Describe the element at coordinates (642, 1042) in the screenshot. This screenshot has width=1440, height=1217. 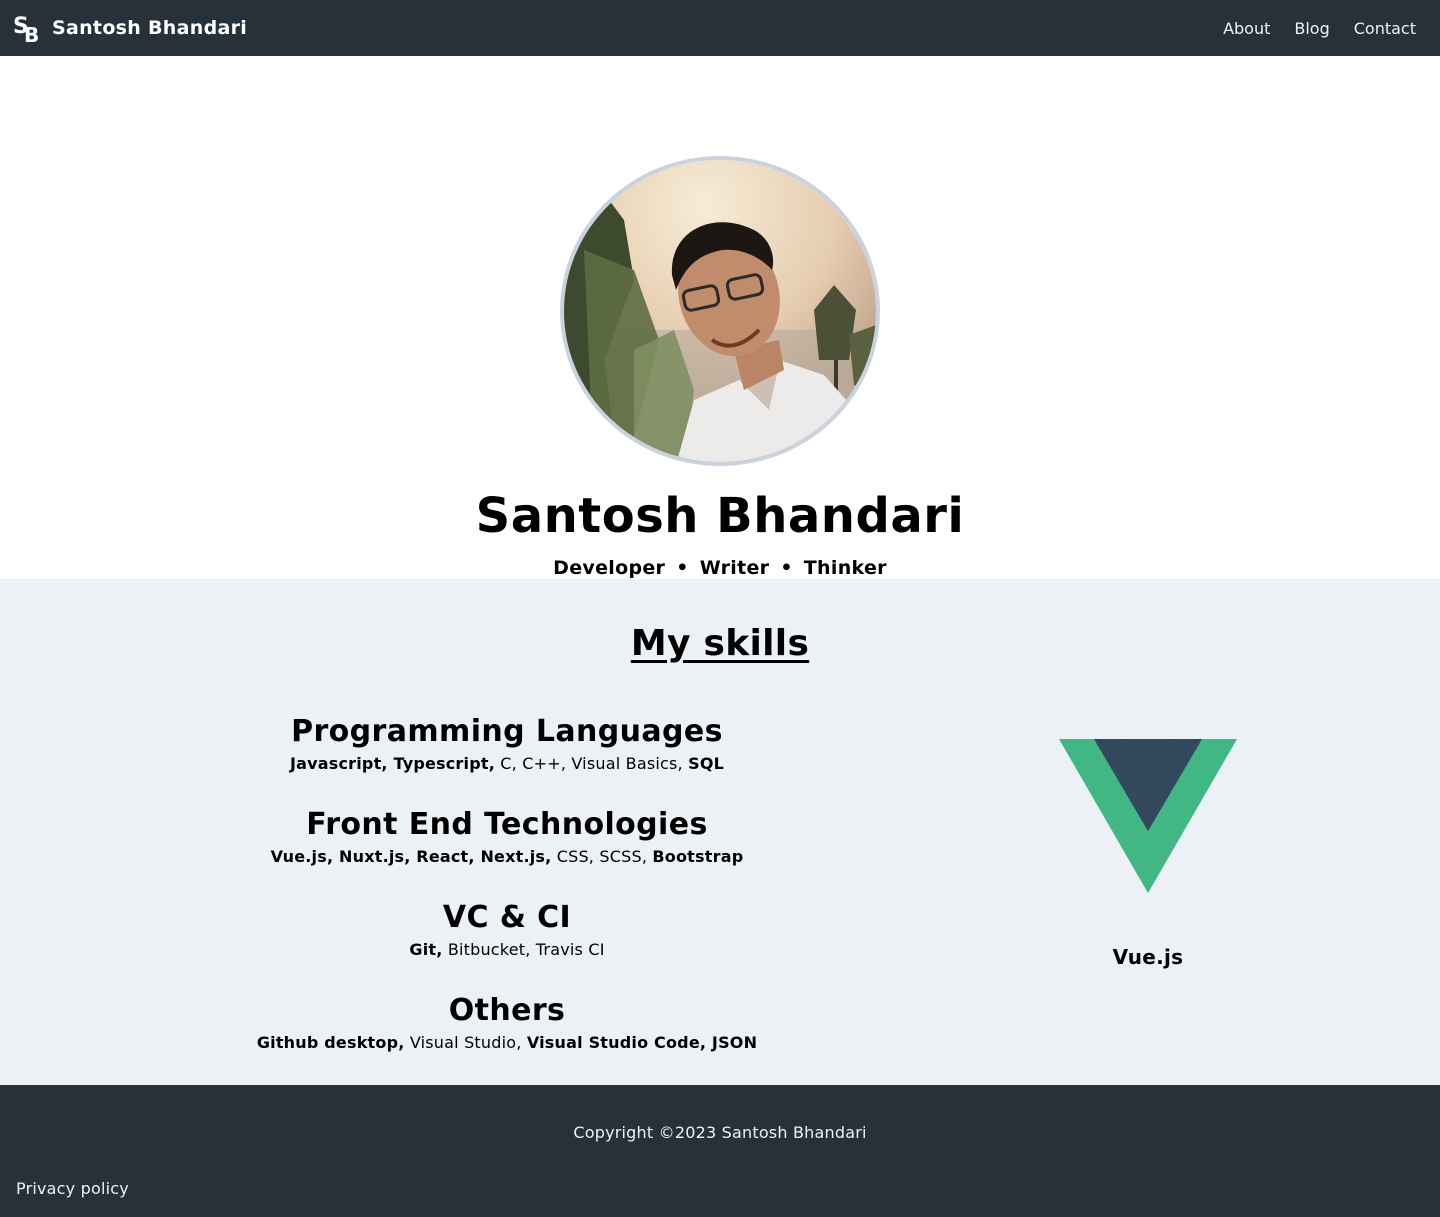
I see `skill-items-bold: Visual Studio Code, JSON` at that location.